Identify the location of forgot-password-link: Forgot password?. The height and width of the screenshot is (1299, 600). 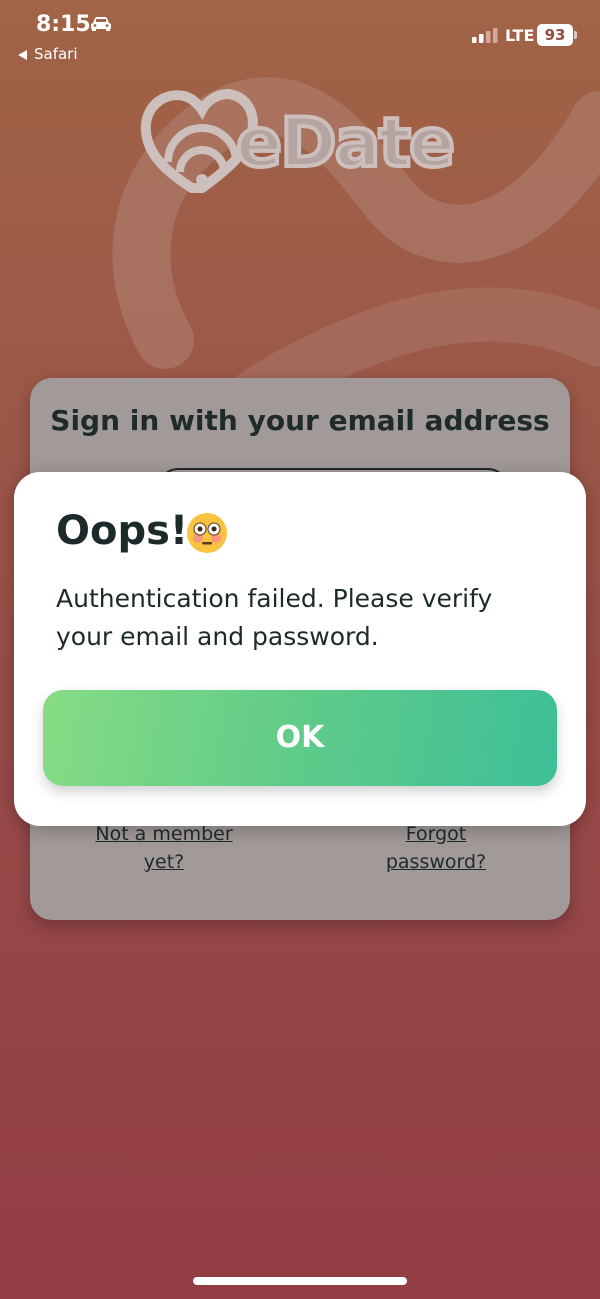
(436, 848).